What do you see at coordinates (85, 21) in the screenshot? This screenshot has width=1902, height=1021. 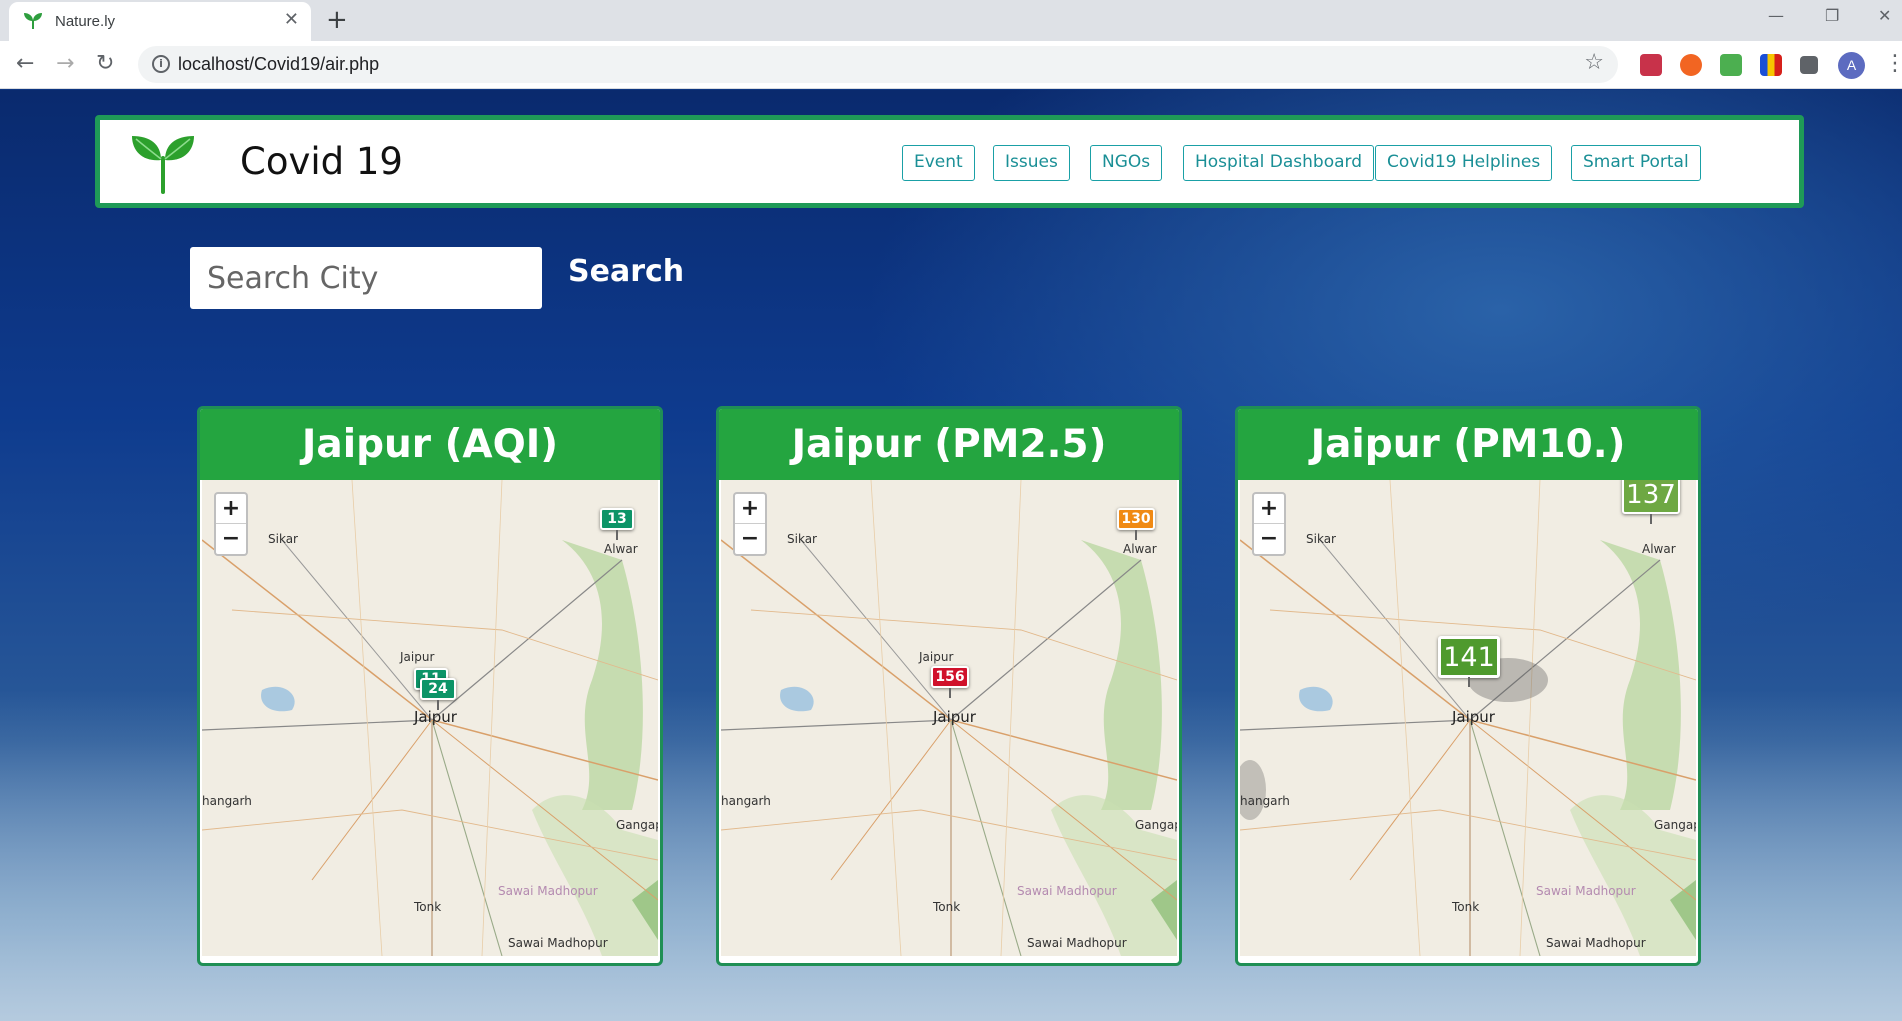 I see `tab-title: Nature.ly` at bounding box center [85, 21].